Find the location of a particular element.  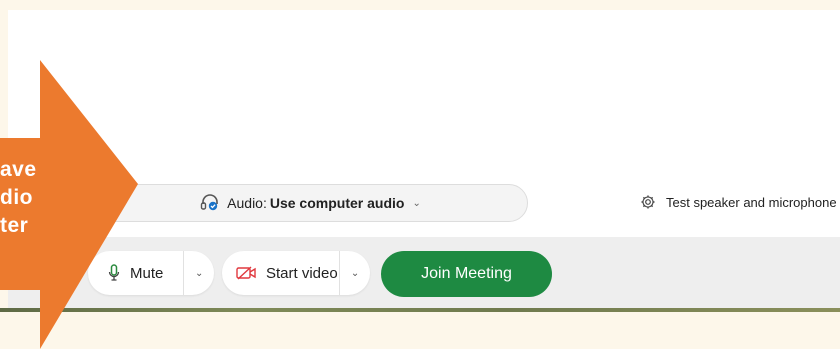

start-video-button: Start video is located at coordinates (287, 273).